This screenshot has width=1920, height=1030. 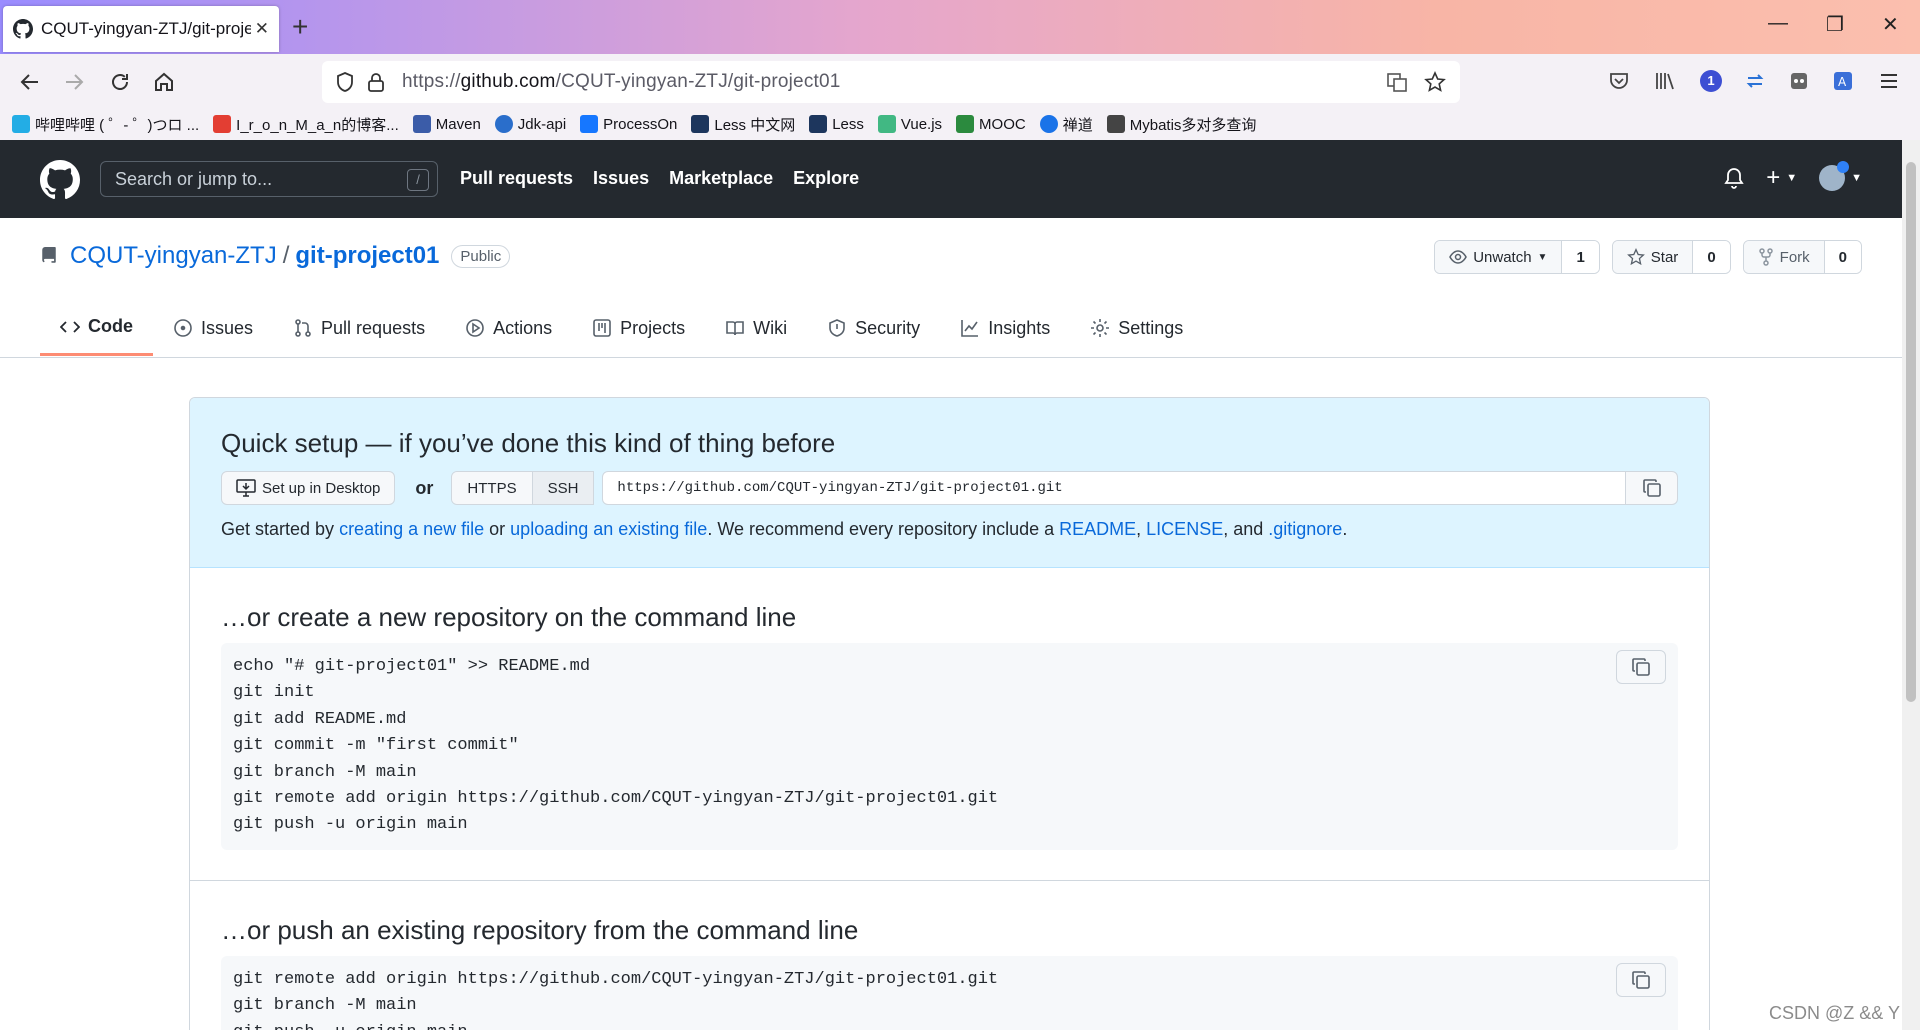 I want to click on protocol-toggle: HTTPS SSH, so click(x=523, y=488).